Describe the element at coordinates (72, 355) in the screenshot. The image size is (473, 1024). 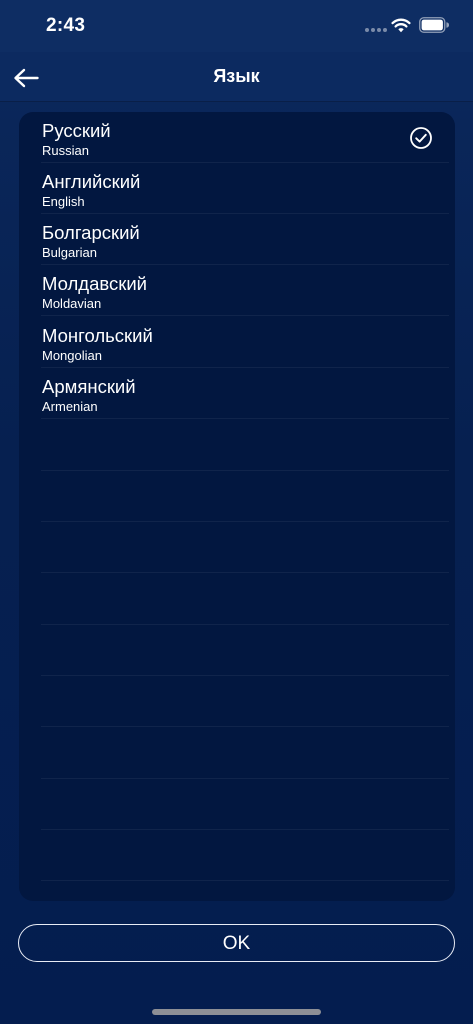
I see `language-english-name: Mongolian` at that location.